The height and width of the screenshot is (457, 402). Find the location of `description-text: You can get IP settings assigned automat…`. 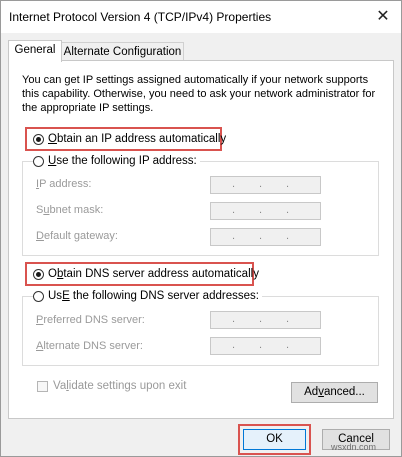

description-text: You can get IP settings assigned automat… is located at coordinates (199, 94).